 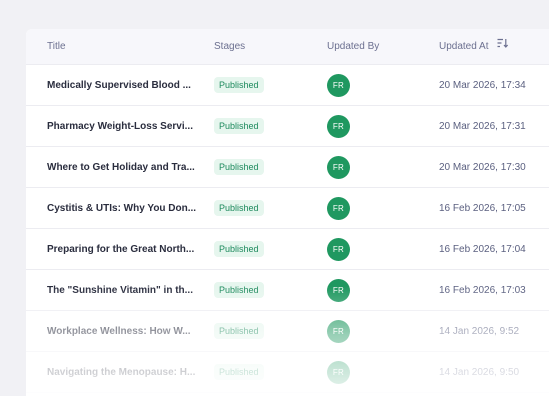 What do you see at coordinates (482, 85) in the screenshot?
I see `row-updated-at: 20 Mar 2026, 17:34` at bounding box center [482, 85].